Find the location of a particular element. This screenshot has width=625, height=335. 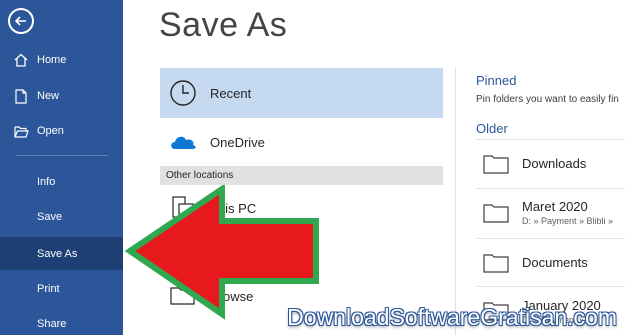

folder-row: Maret 2020 D: » Payment » Blibli » is located at coordinates (550, 212).